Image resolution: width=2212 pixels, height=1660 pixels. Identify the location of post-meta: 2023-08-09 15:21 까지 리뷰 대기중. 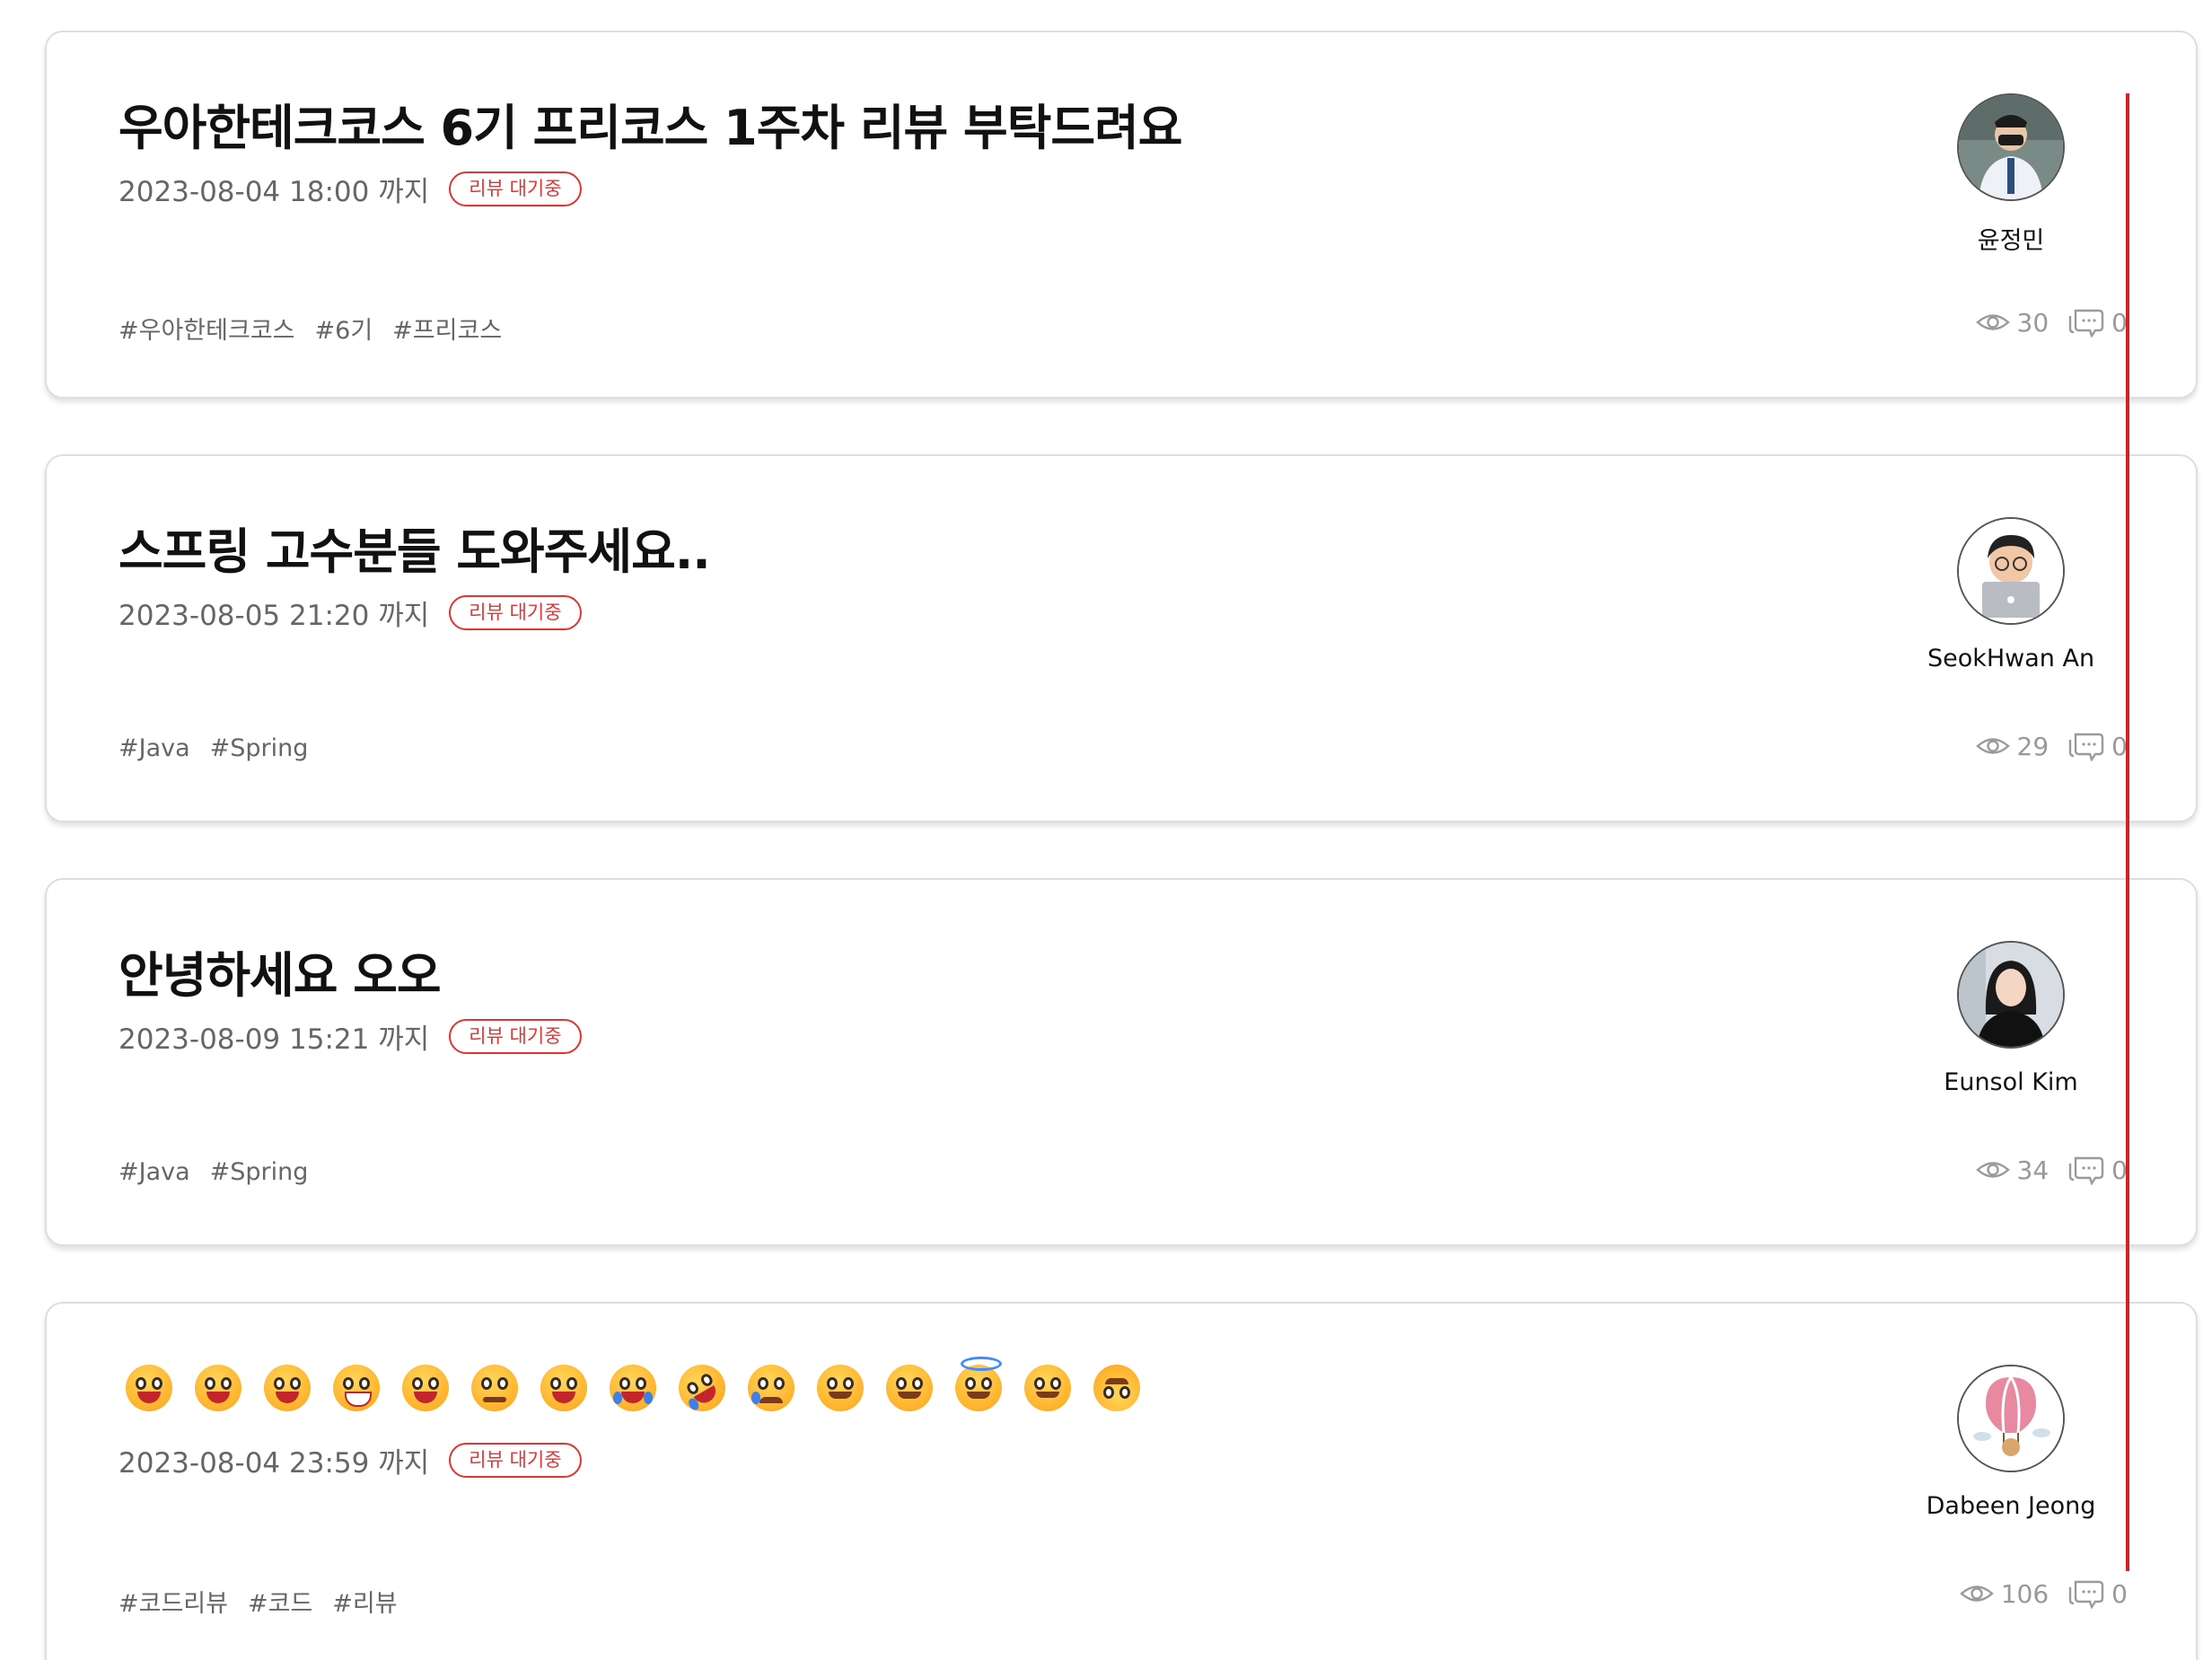
(350, 1036).